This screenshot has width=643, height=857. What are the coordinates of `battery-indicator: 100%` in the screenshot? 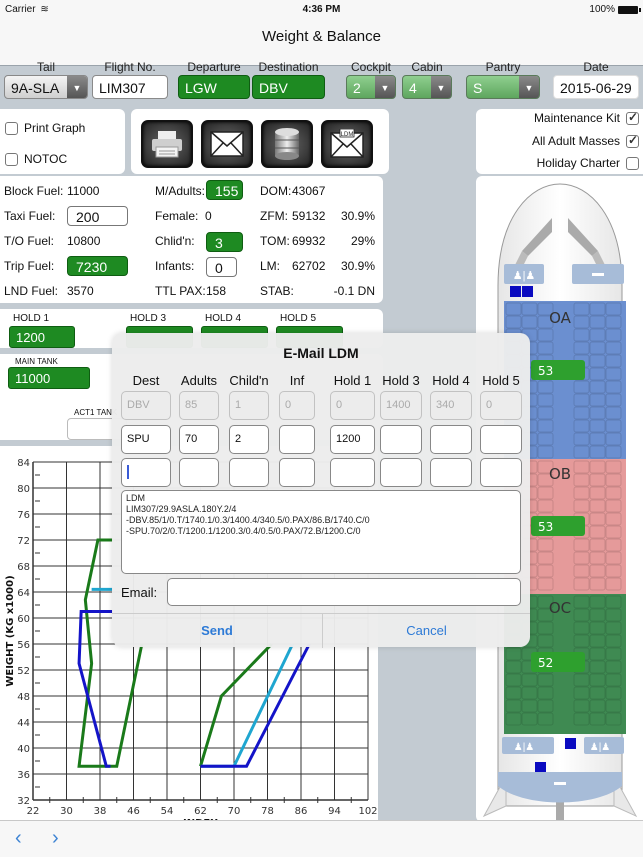 It's located at (615, 9).